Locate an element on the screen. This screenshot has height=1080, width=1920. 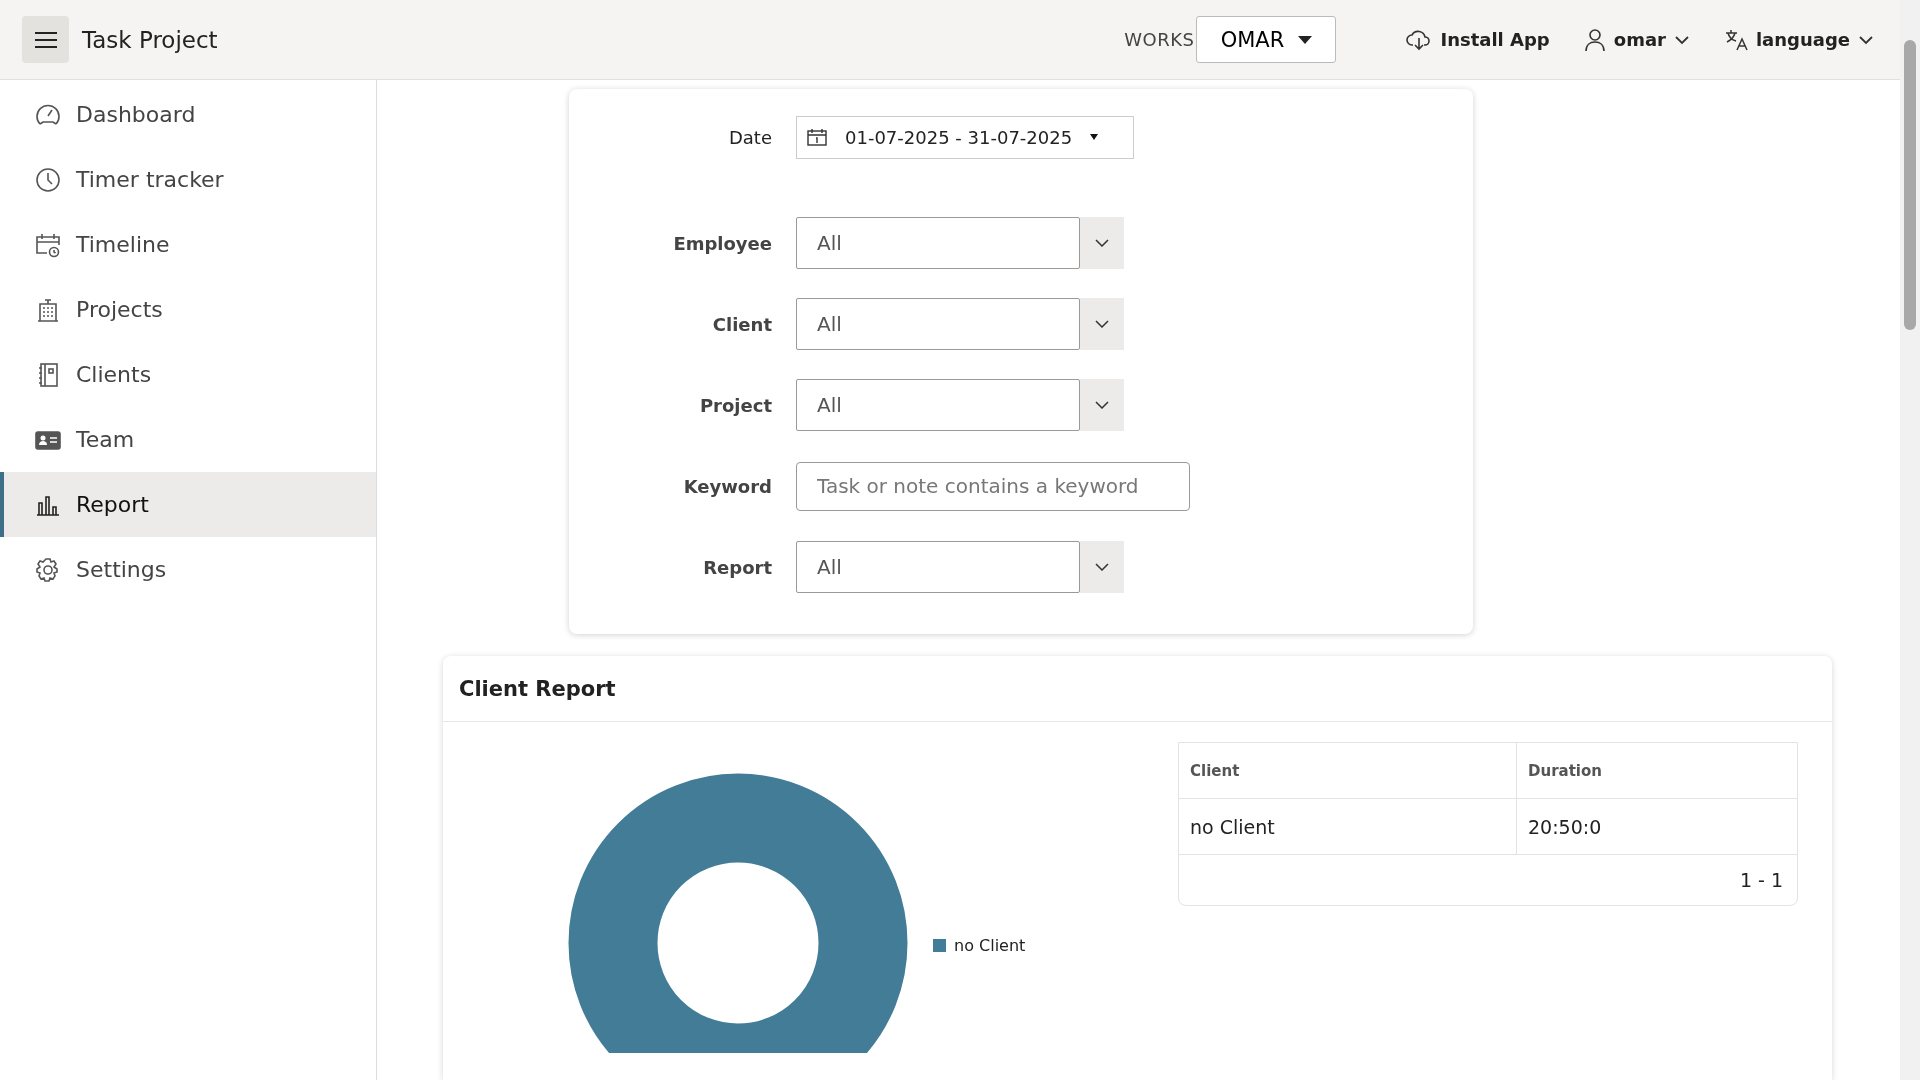
app-title: Task Project is located at coordinates (150, 39).